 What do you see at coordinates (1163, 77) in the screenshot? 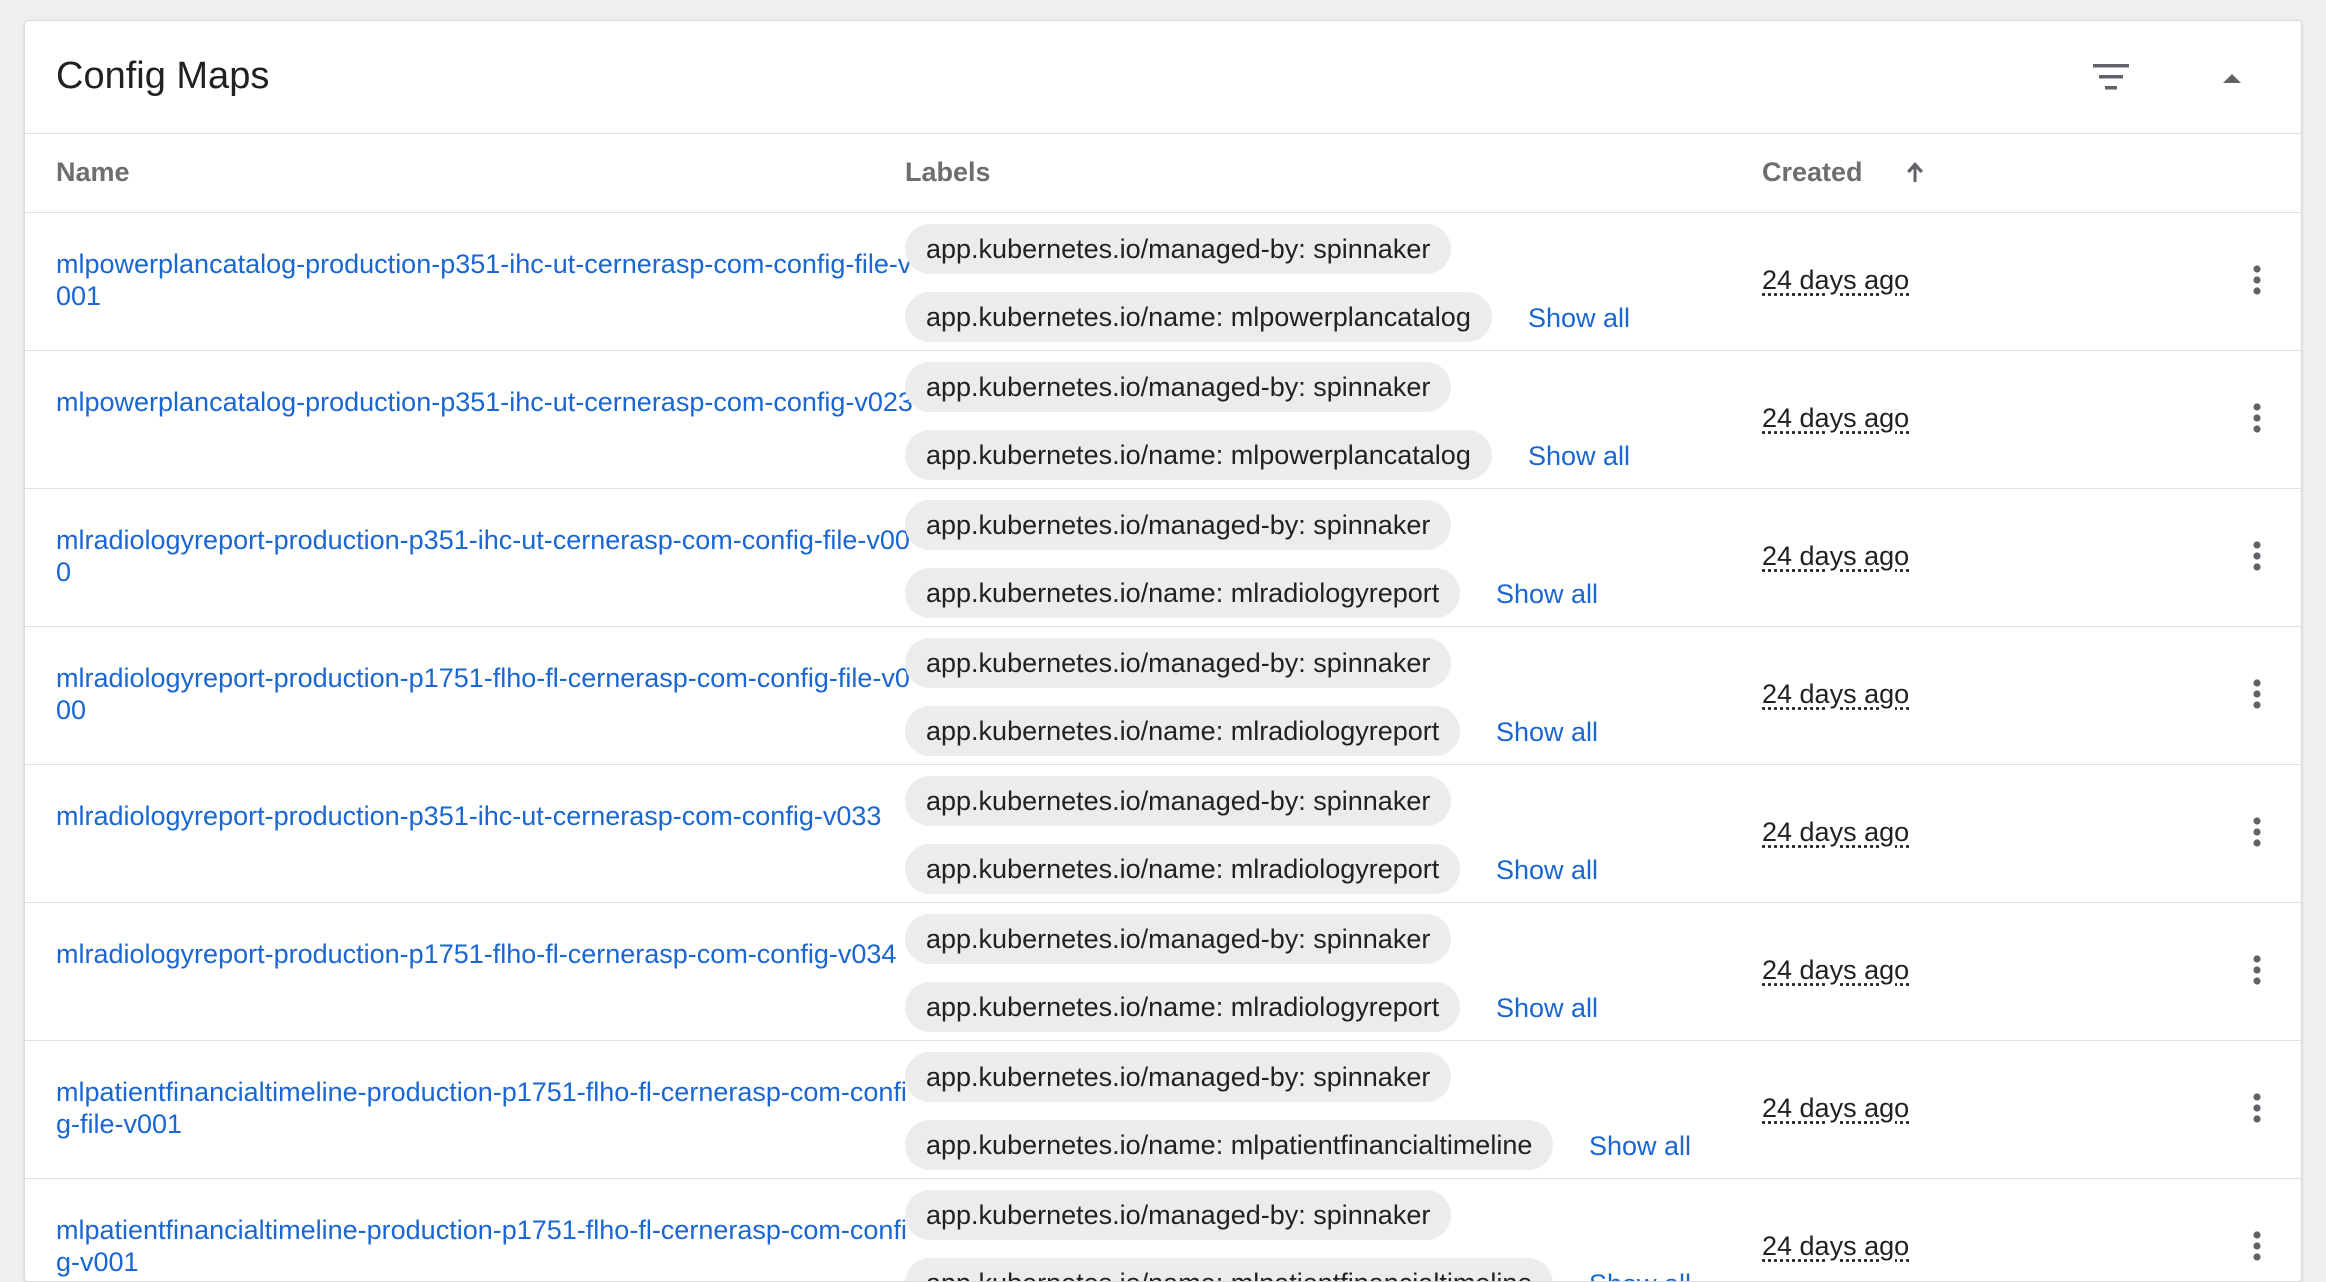
I see `panel-header: Config Maps` at bounding box center [1163, 77].